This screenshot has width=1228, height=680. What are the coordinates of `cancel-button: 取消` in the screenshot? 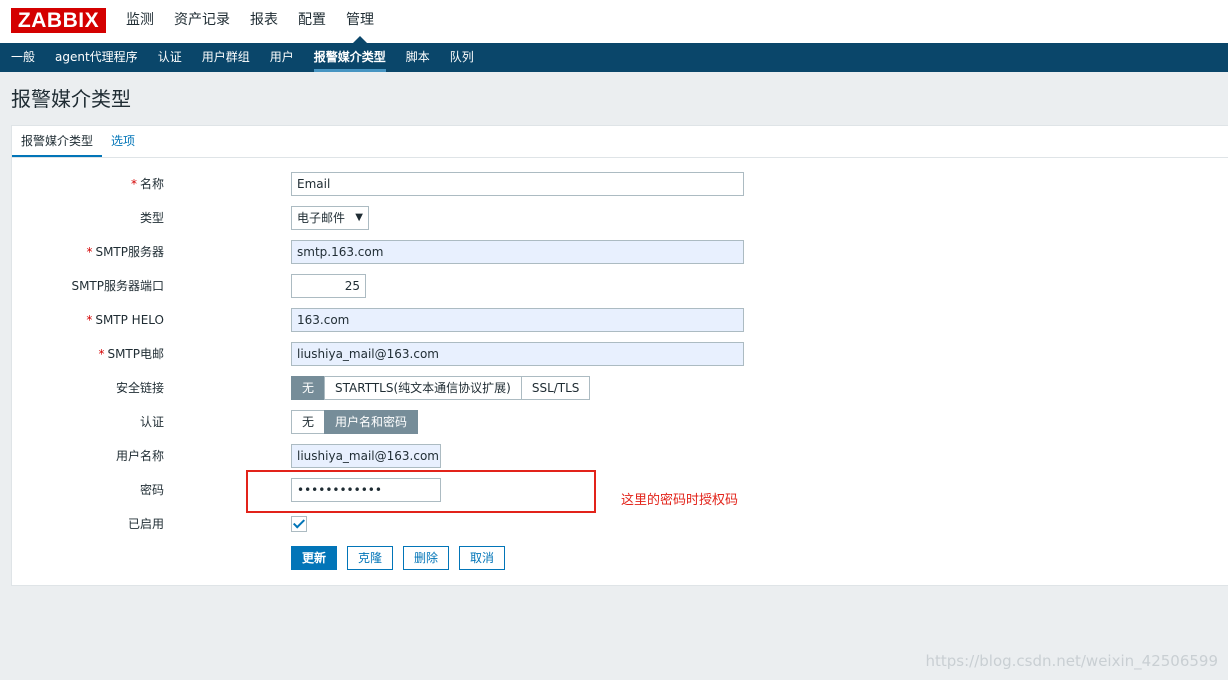 It's located at (482, 558).